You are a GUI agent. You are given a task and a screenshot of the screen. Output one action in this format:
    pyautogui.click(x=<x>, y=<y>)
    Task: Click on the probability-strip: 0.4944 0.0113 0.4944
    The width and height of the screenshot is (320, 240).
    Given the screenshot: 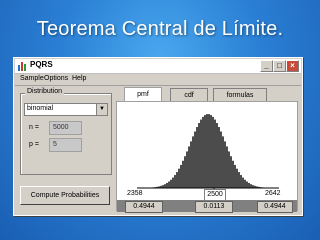 What is the action you would take?
    pyautogui.click(x=207, y=206)
    